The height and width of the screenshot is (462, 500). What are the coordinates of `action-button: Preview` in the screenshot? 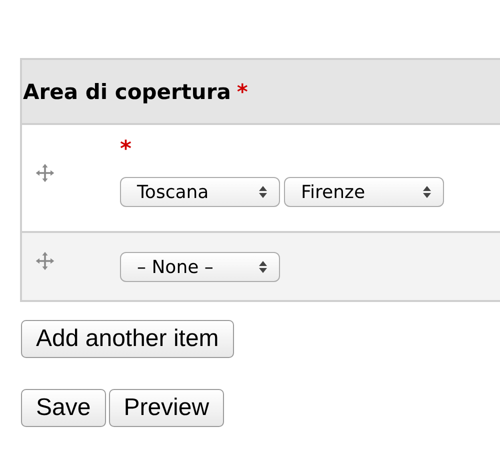 It's located at (166, 408).